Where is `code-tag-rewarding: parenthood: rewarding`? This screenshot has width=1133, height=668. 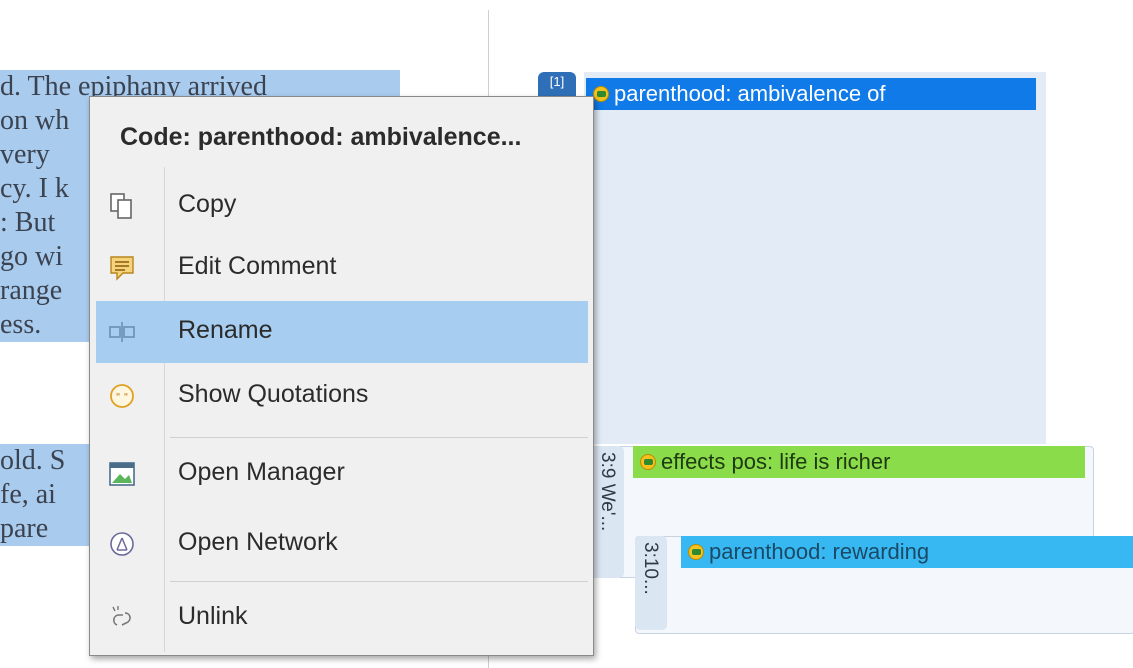 code-tag-rewarding: parenthood: rewarding is located at coordinates (907, 552).